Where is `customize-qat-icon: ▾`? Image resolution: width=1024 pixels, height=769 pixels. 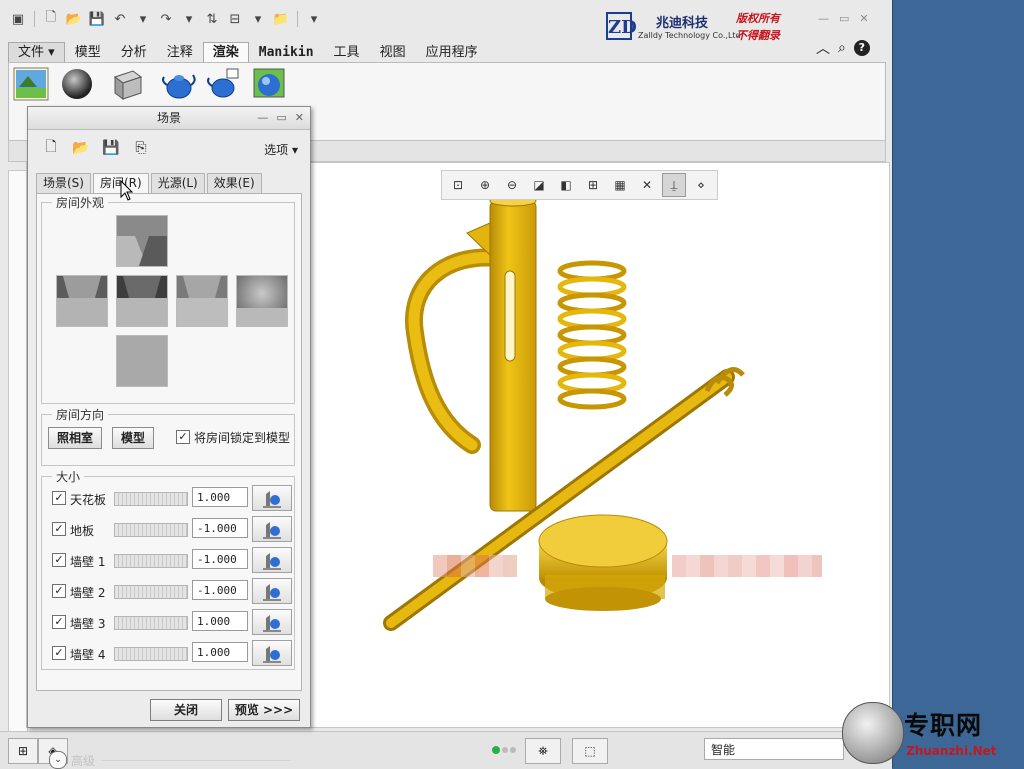 customize-qat-icon: ▾ is located at coordinates (314, 19).